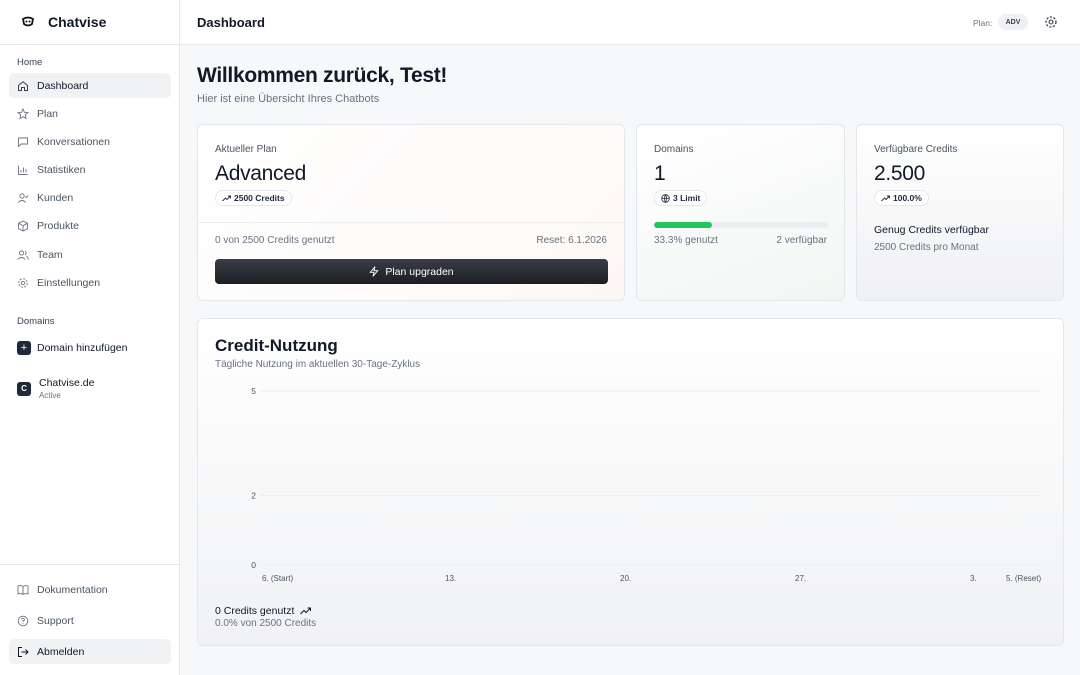 The width and height of the screenshot is (1080, 675). I want to click on sidebar-item-label: Einstellungen, so click(69, 282).